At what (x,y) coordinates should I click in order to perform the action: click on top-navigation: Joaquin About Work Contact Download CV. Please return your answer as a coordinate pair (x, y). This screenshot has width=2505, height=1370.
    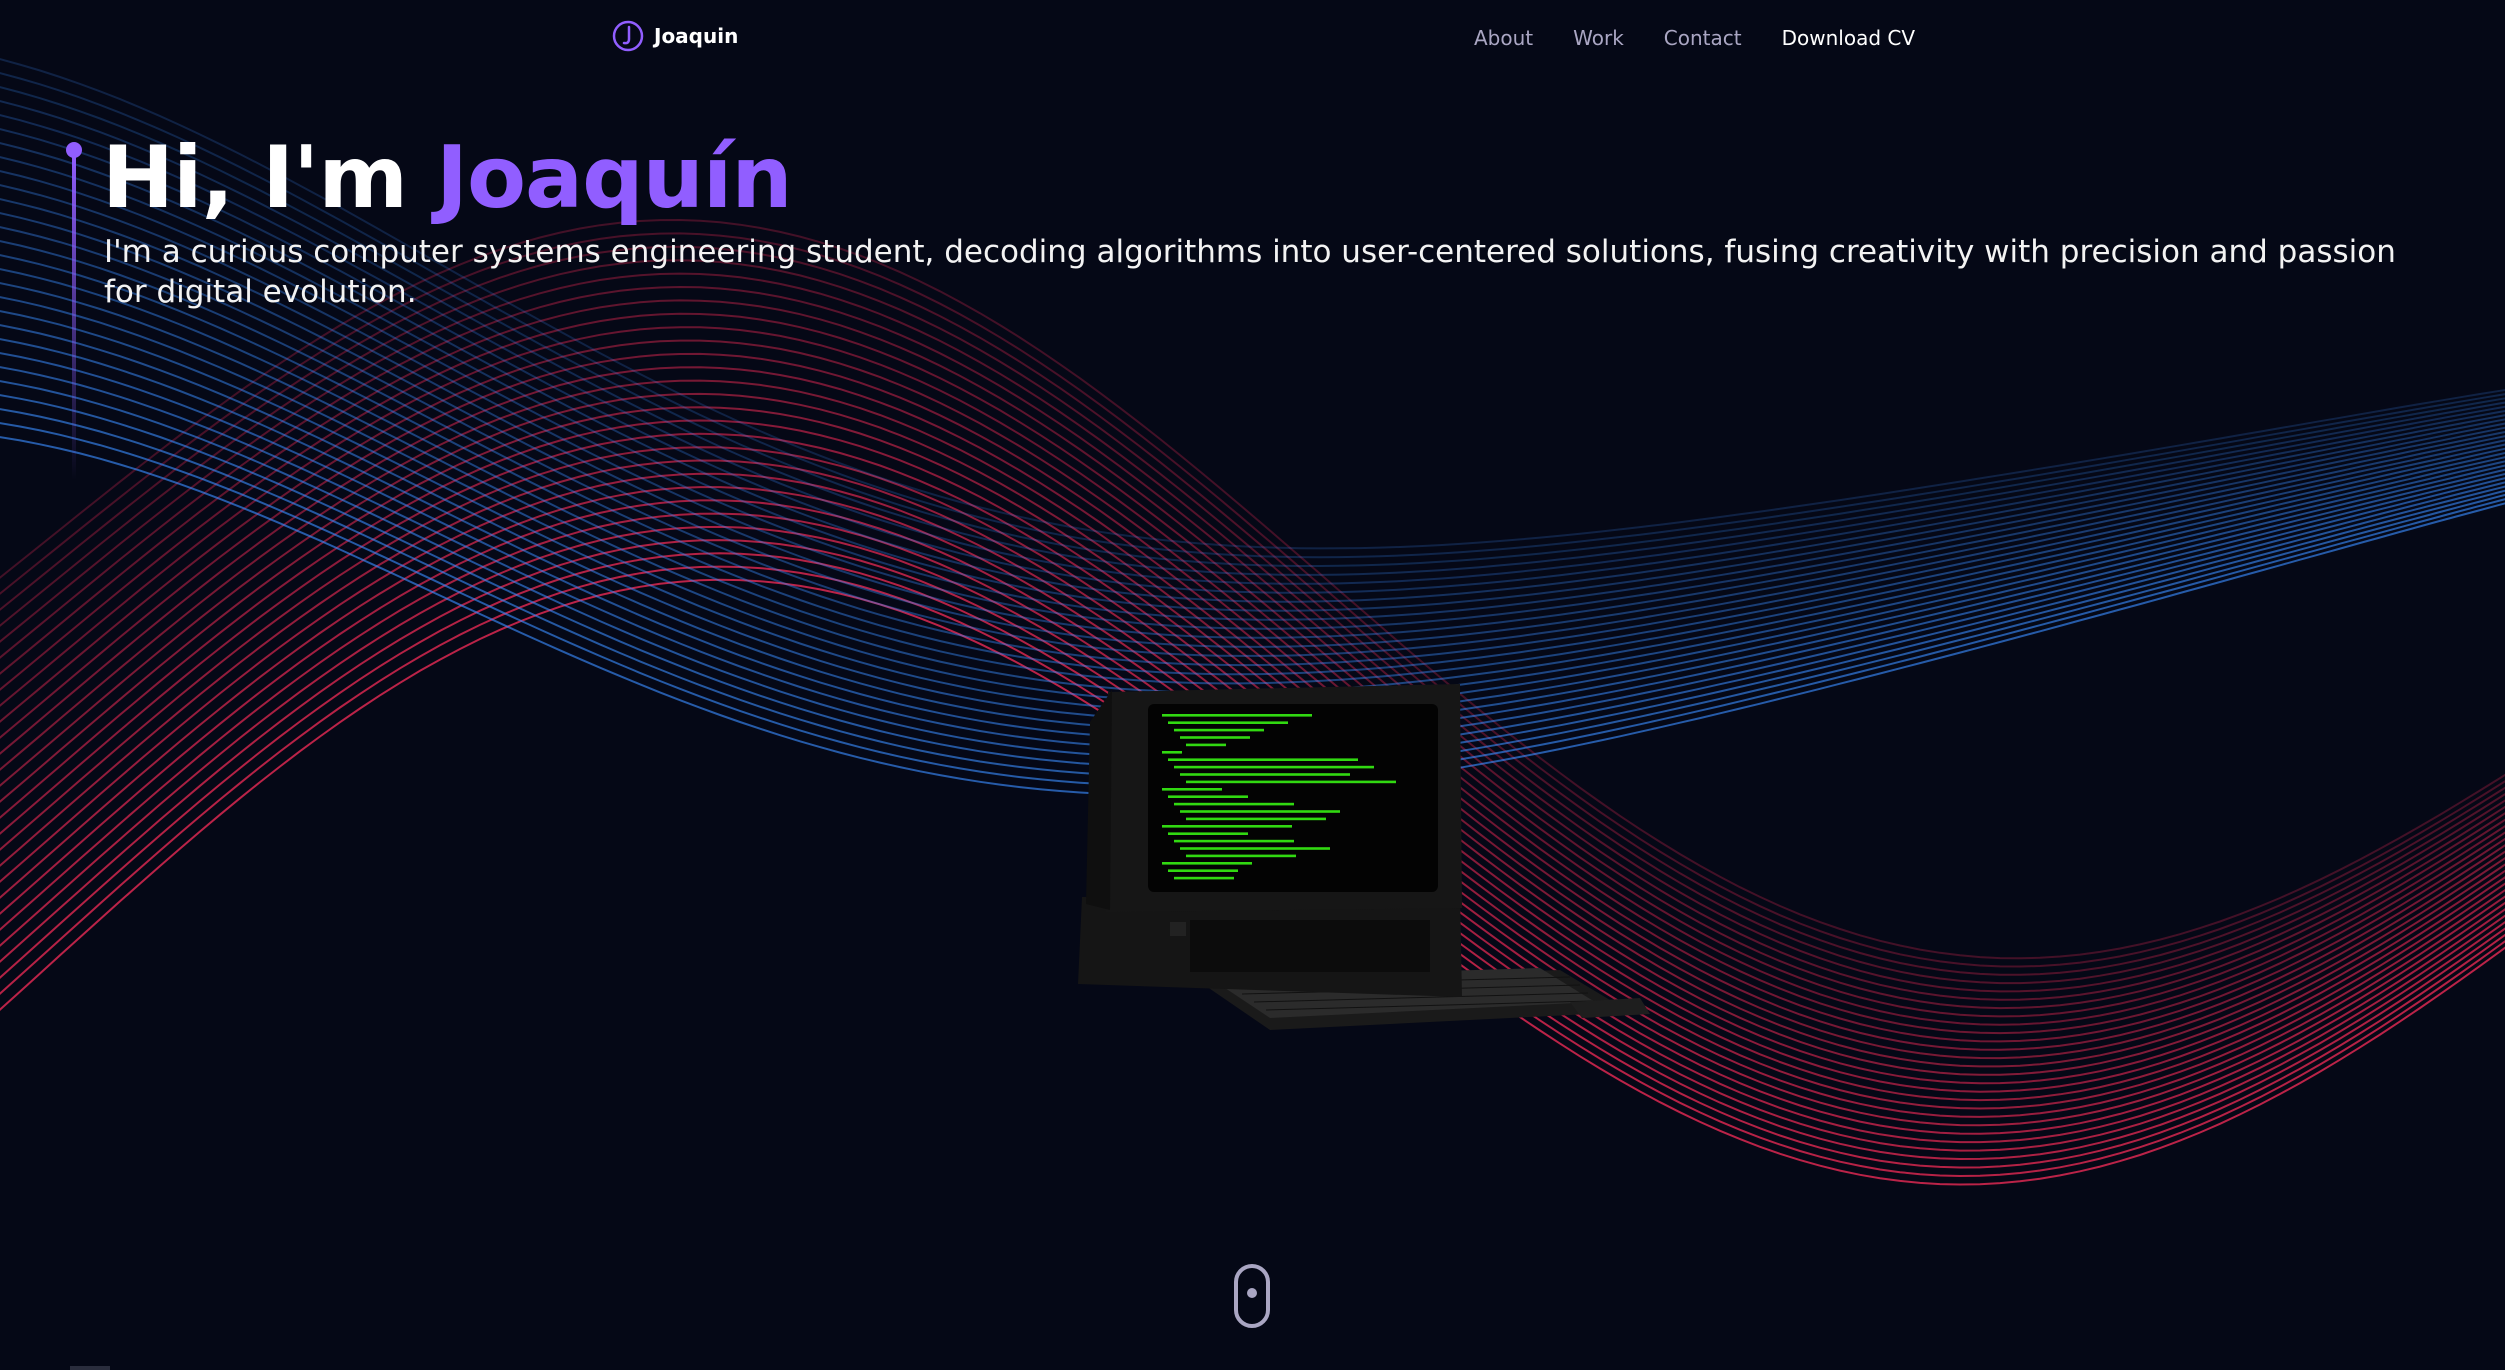
    Looking at the image, I should click on (1252, 39).